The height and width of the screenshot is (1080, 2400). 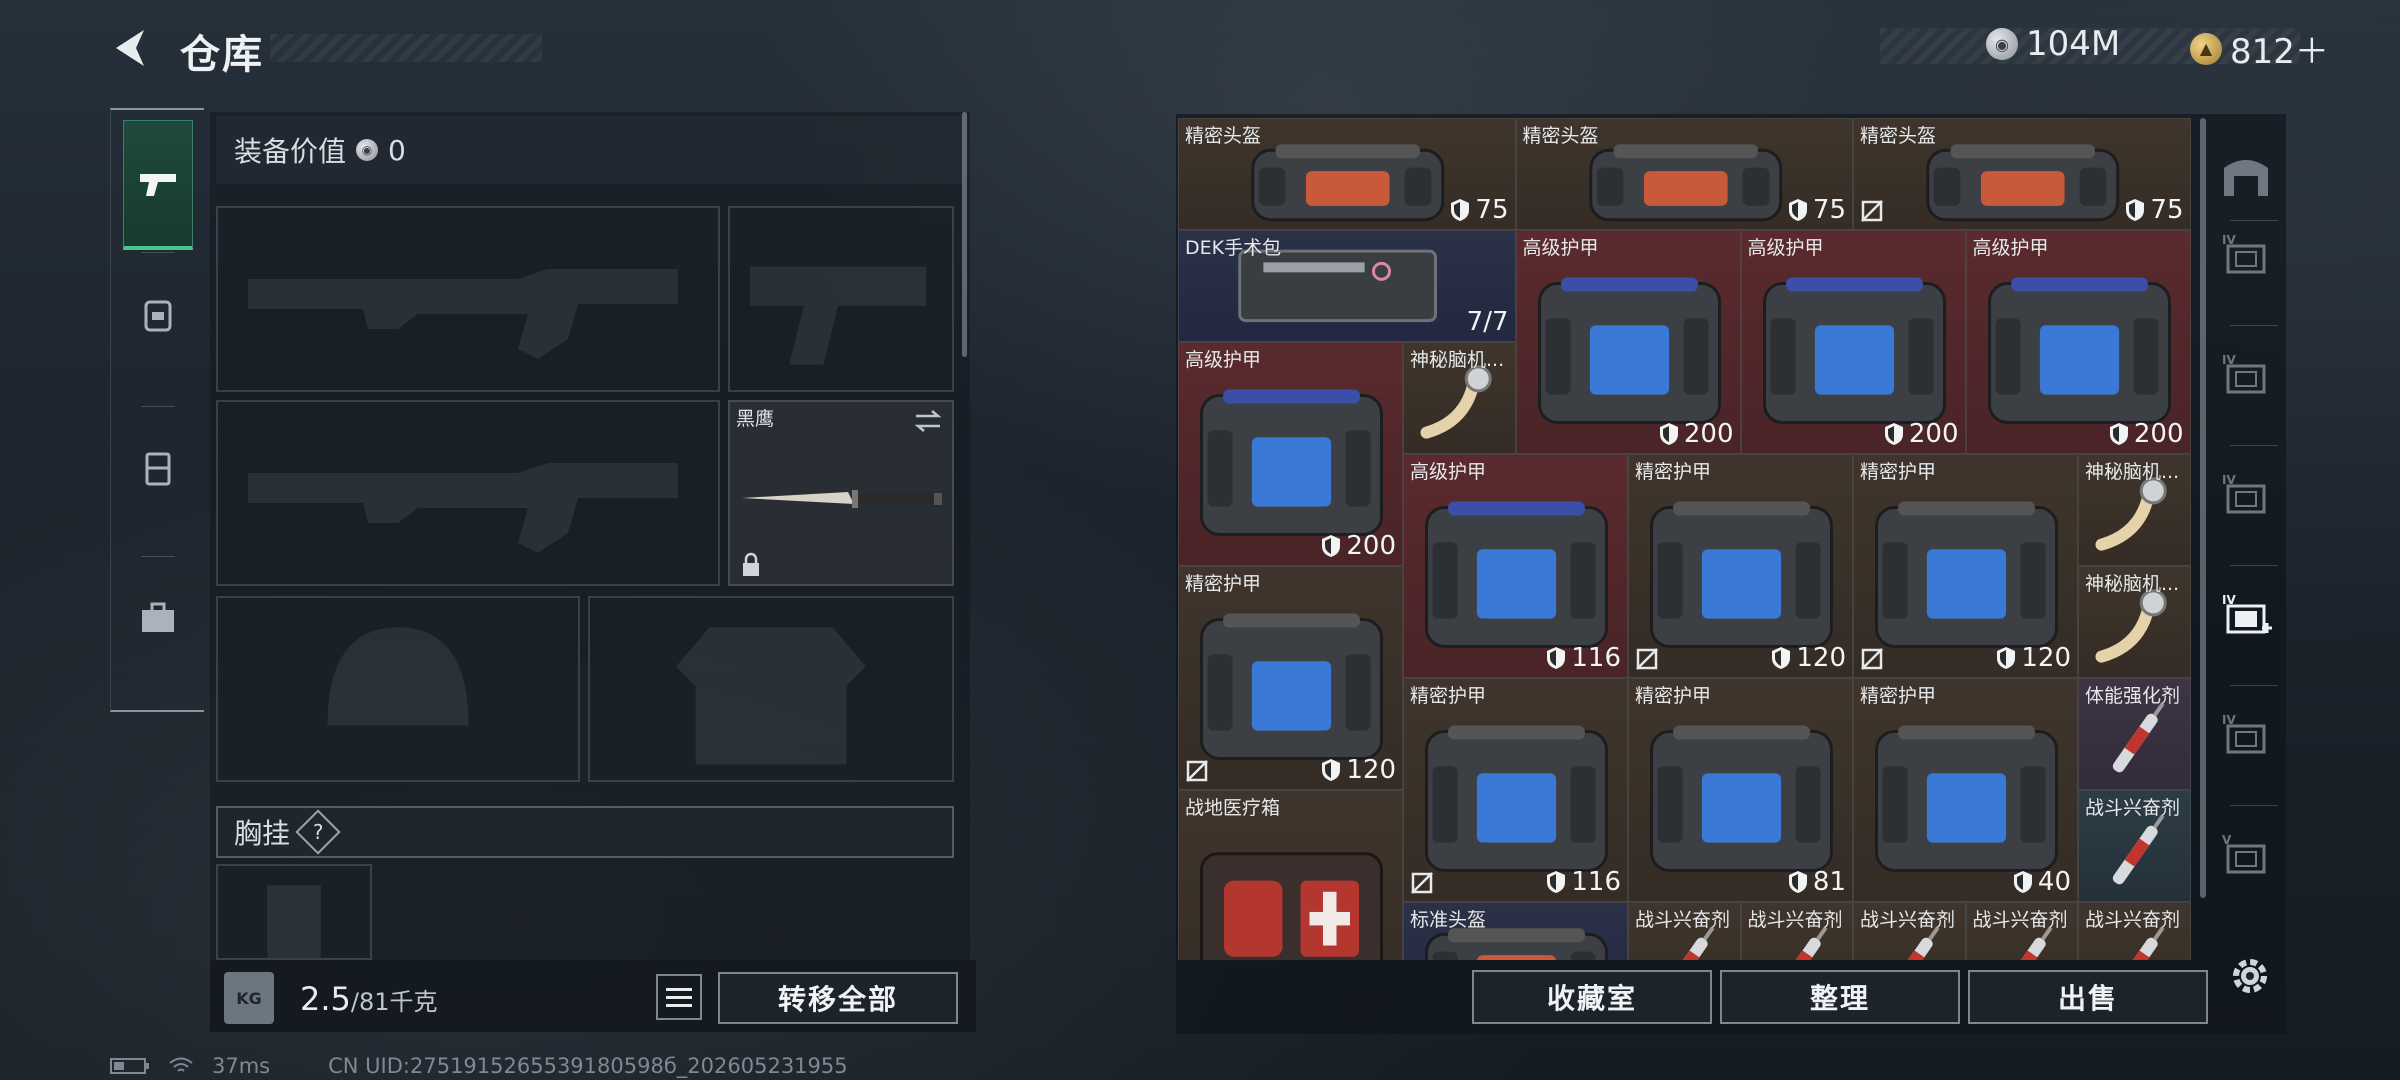 What do you see at coordinates (2134, 734) in the screenshot?
I see `inventory-item: 体能强化剂` at bounding box center [2134, 734].